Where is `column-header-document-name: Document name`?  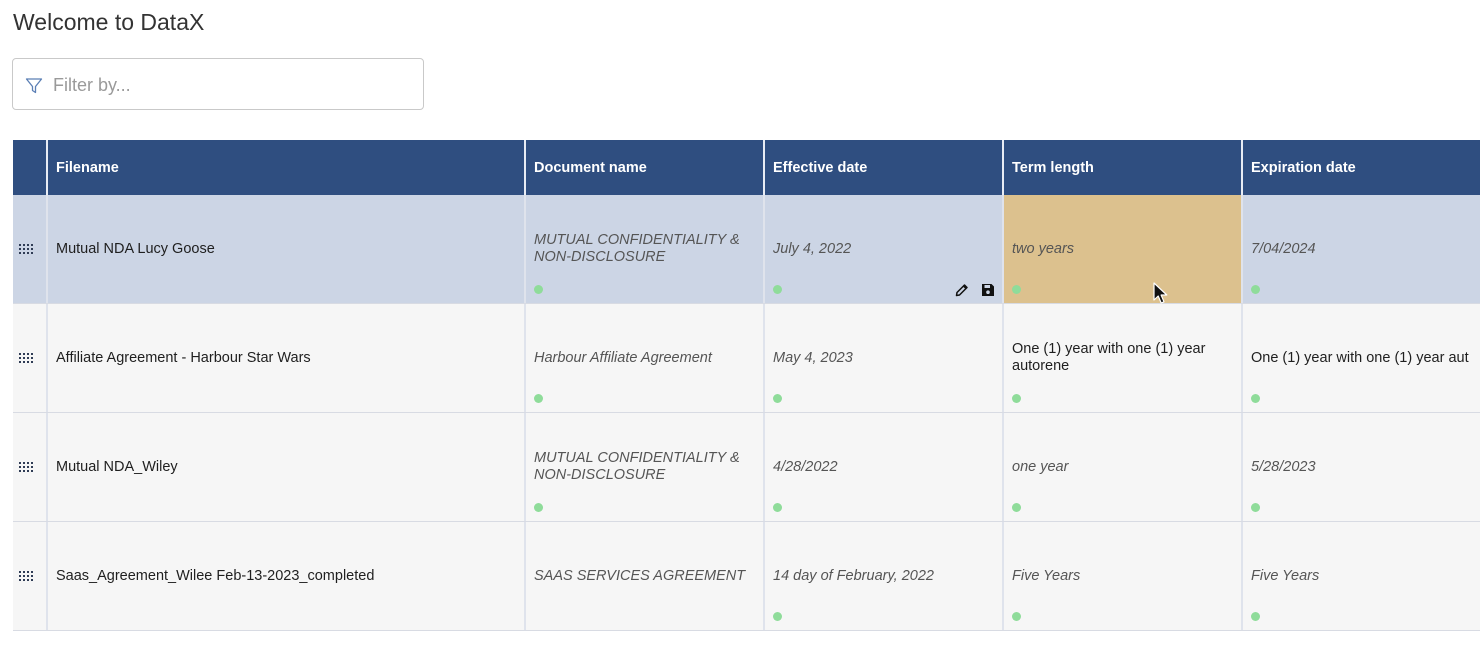 column-header-document-name: Document name is located at coordinates (645, 167).